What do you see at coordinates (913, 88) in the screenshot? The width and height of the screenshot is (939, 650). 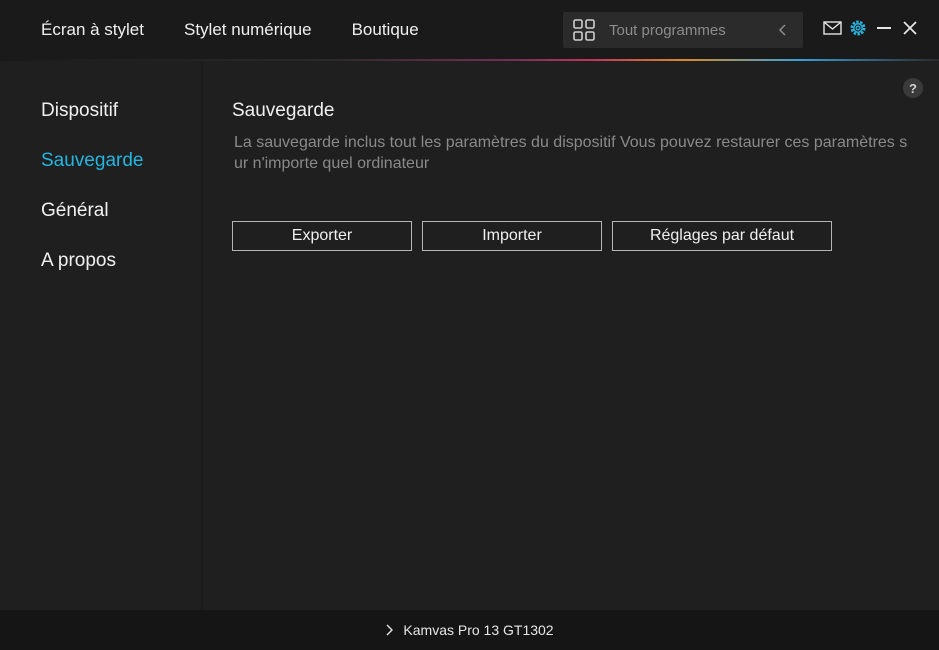 I see `help-icon: ?` at bounding box center [913, 88].